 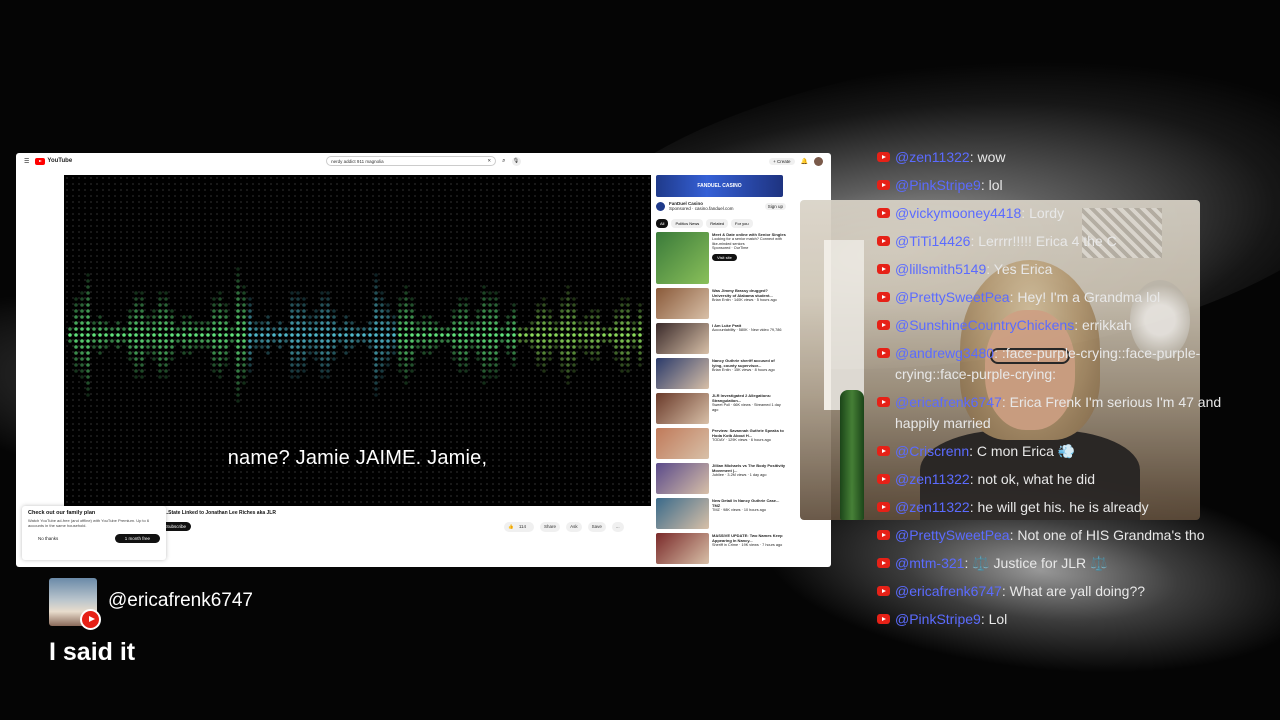 What do you see at coordinates (724, 258) in the screenshot?
I see `visit-site-button: Visit site` at bounding box center [724, 258].